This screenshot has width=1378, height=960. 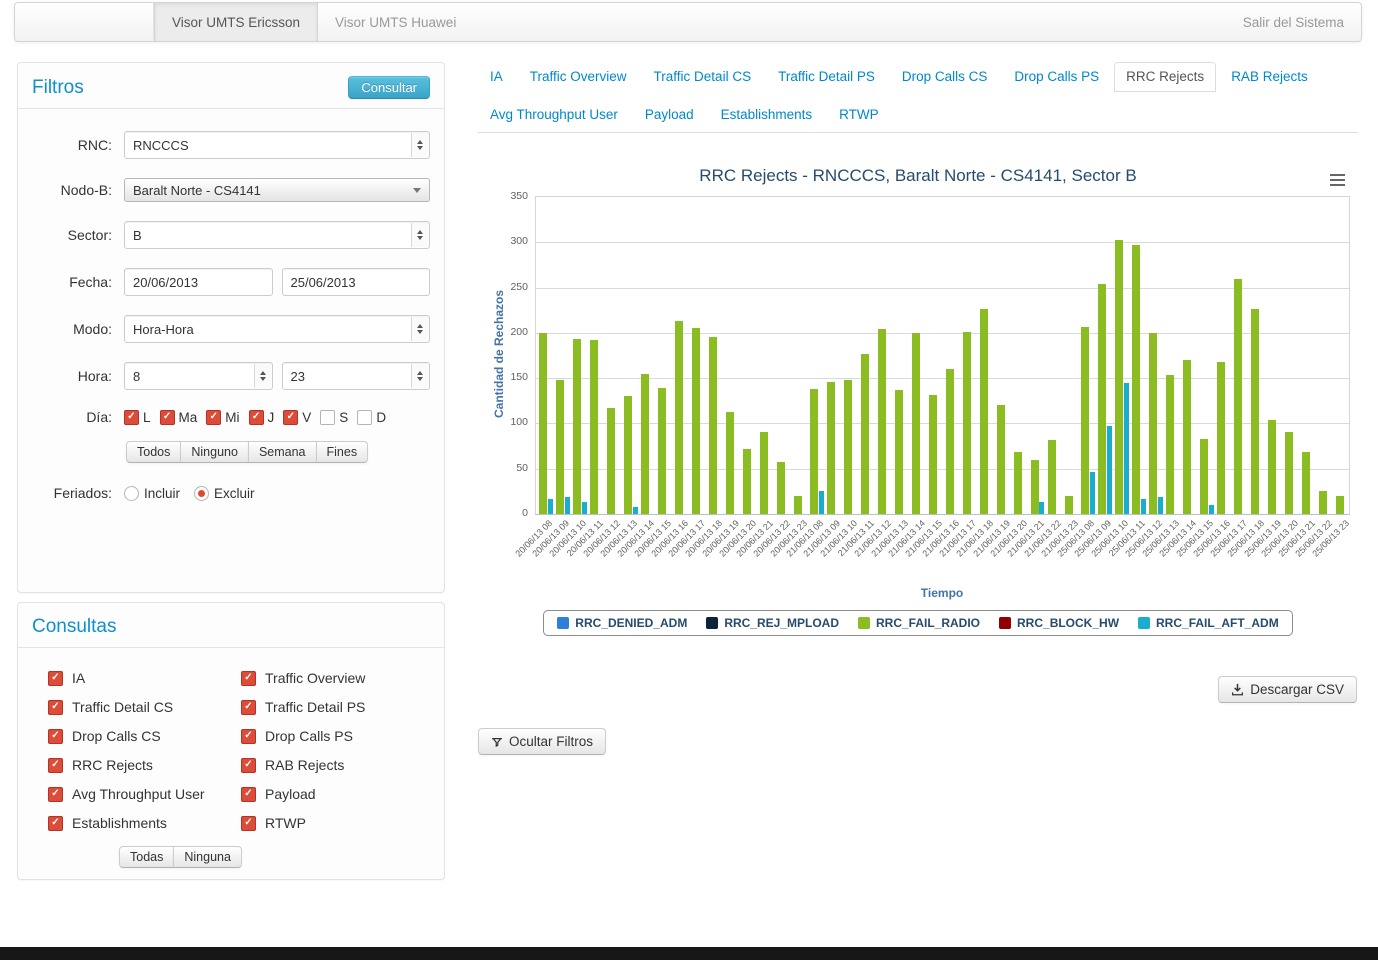 I want to click on bar-RRC_FAIL_RADIO-20/06/13 22, so click(x=780, y=488).